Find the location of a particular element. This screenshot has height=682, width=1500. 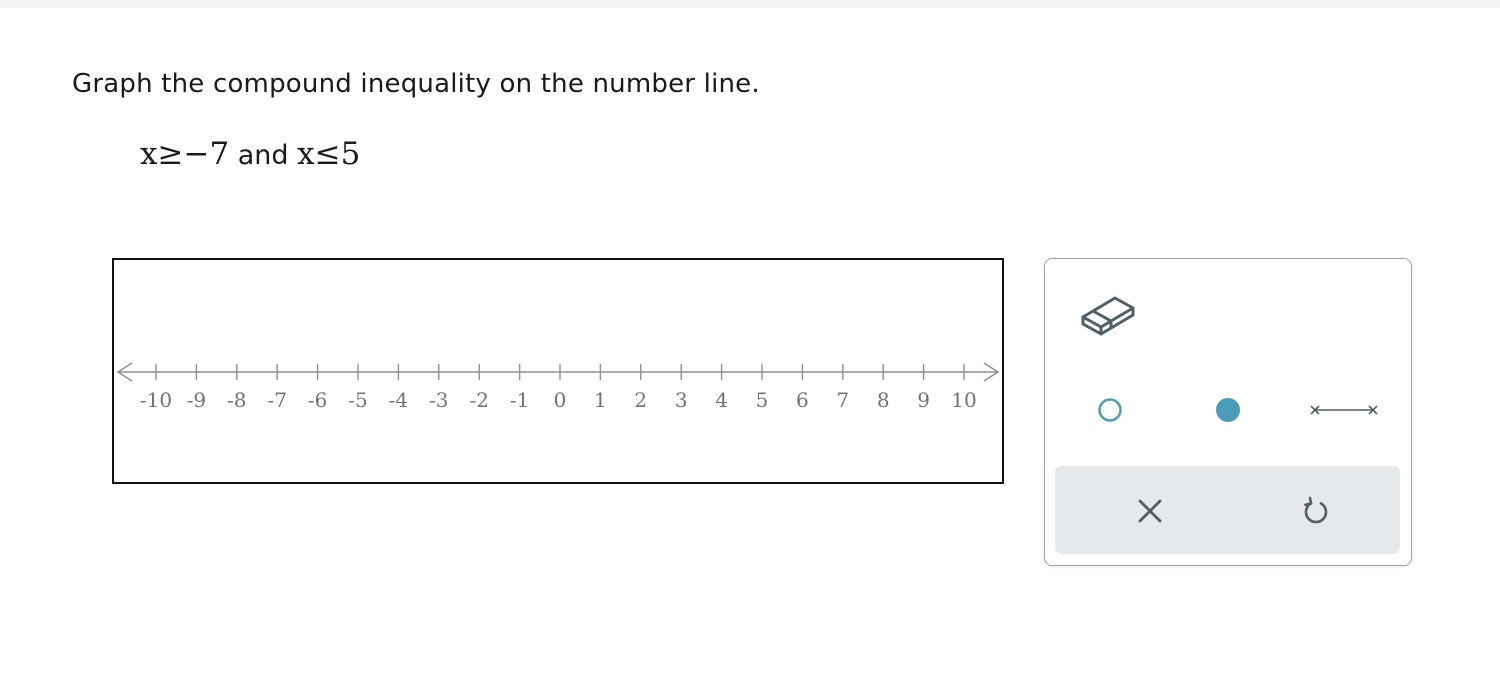

tick-label: 7 is located at coordinates (842, 400).